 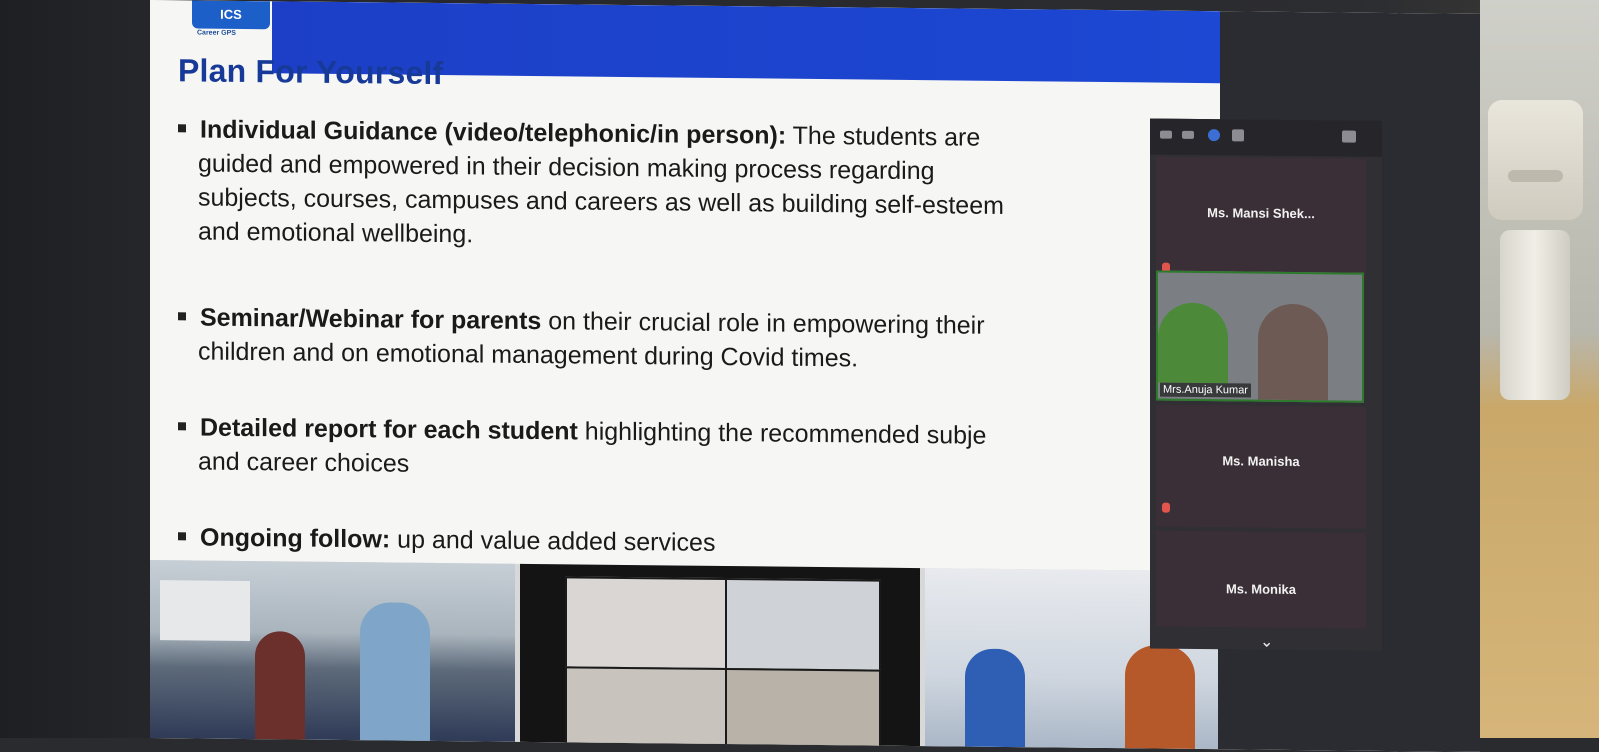 I want to click on video-detail-person, so click(x=1293, y=352).